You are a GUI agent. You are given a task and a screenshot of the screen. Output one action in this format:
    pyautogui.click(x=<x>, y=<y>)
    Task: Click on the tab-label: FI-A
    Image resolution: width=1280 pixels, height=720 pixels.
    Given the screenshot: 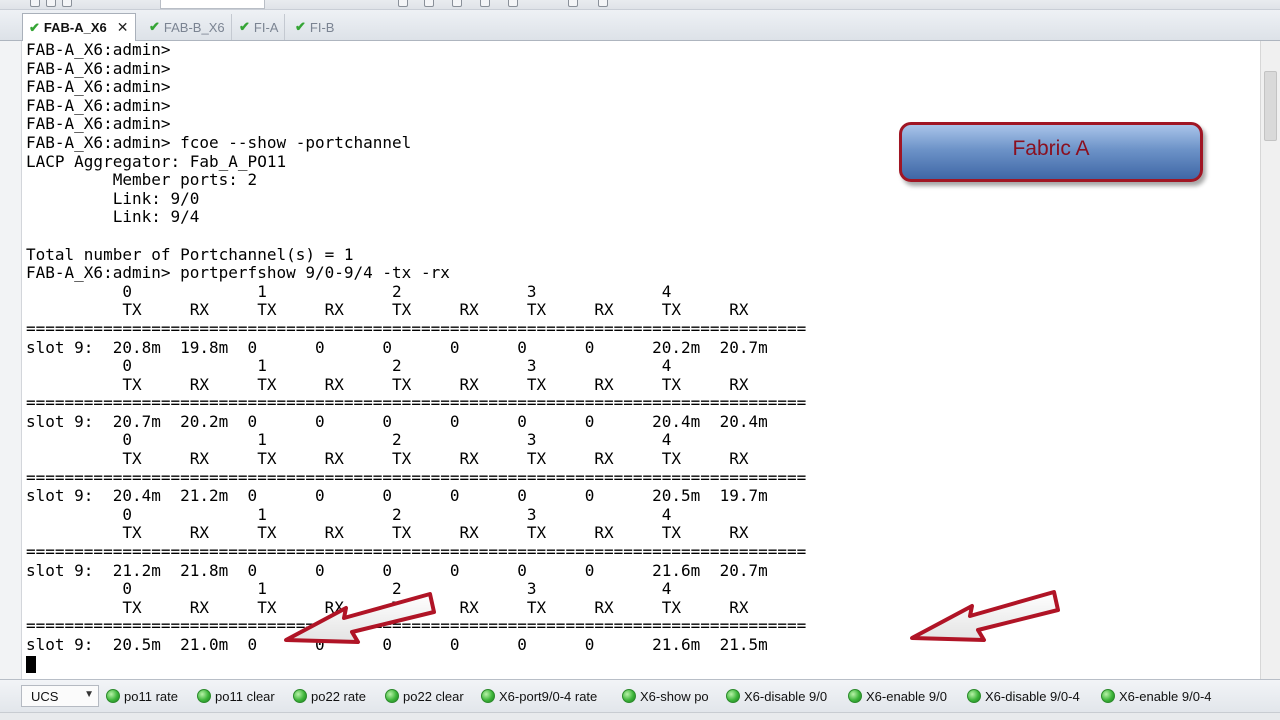 What is the action you would take?
    pyautogui.click(x=266, y=27)
    